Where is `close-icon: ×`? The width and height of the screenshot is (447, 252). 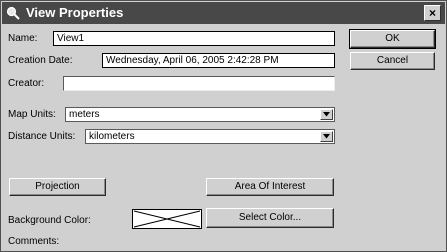 close-icon: × is located at coordinates (432, 13).